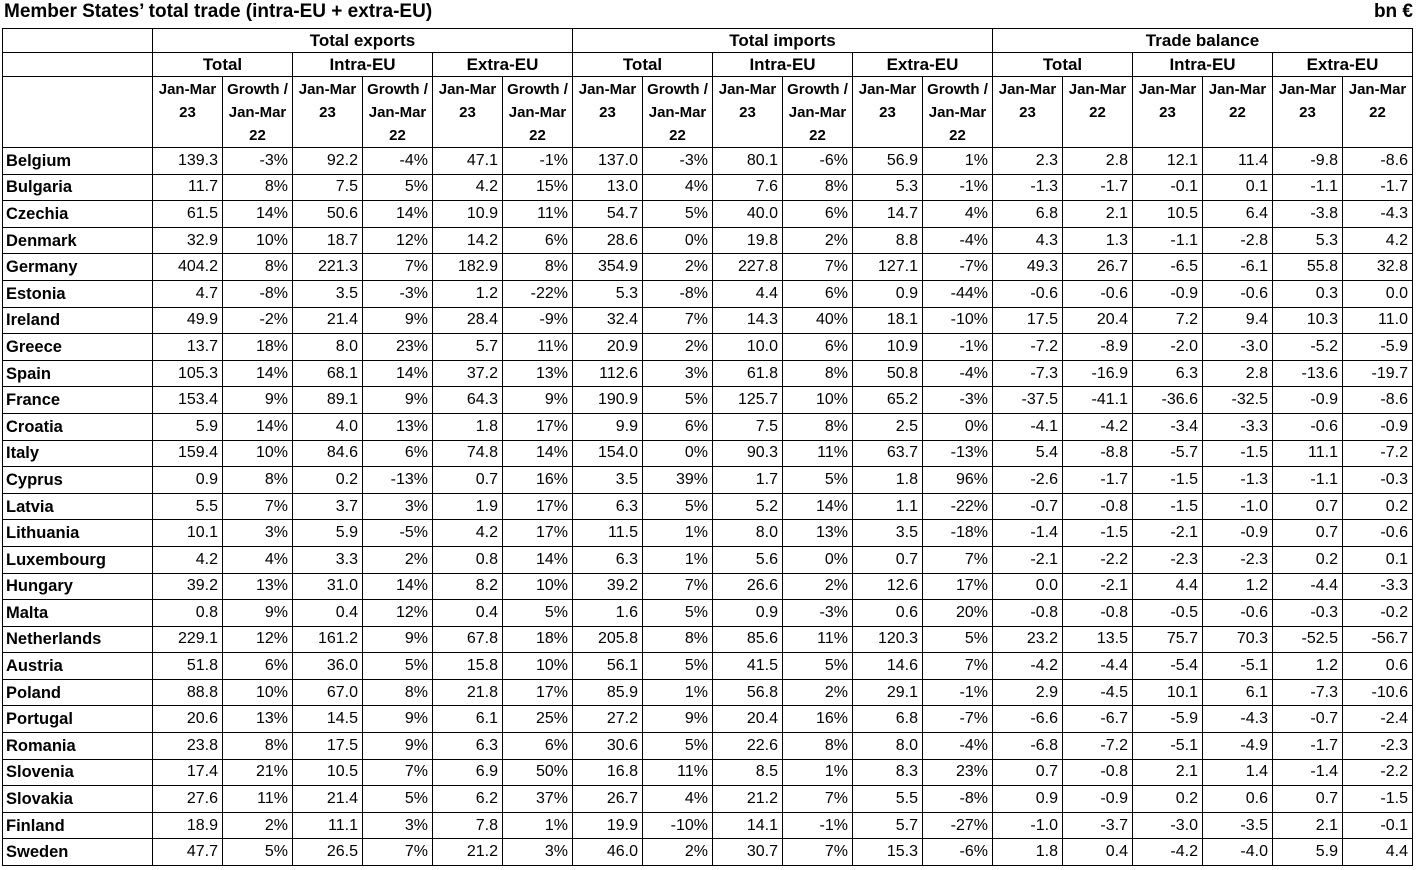 The image size is (1417, 870). I want to click on table-cell: 12%, so click(397, 613).